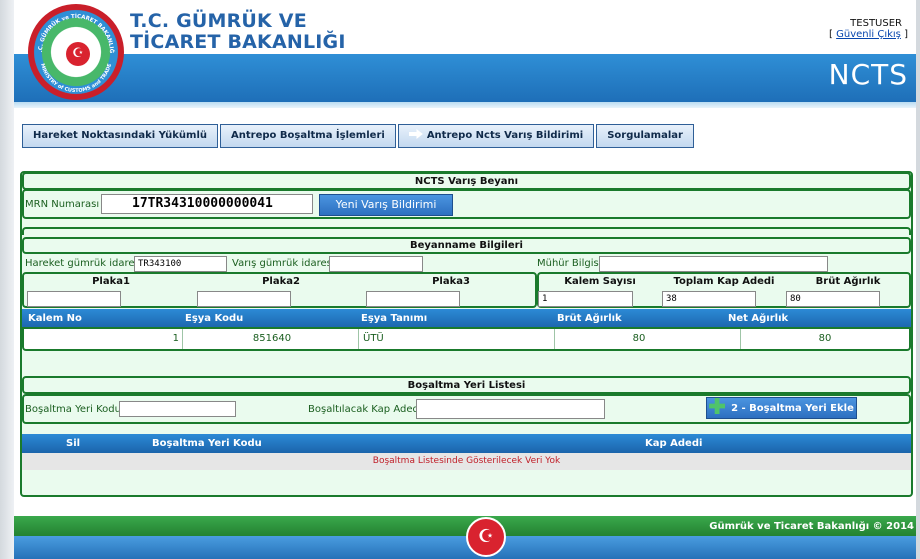 The height and width of the screenshot is (559, 920). I want to click on bosaltma-title: Boşaltma Yeri Listesi, so click(466, 385).